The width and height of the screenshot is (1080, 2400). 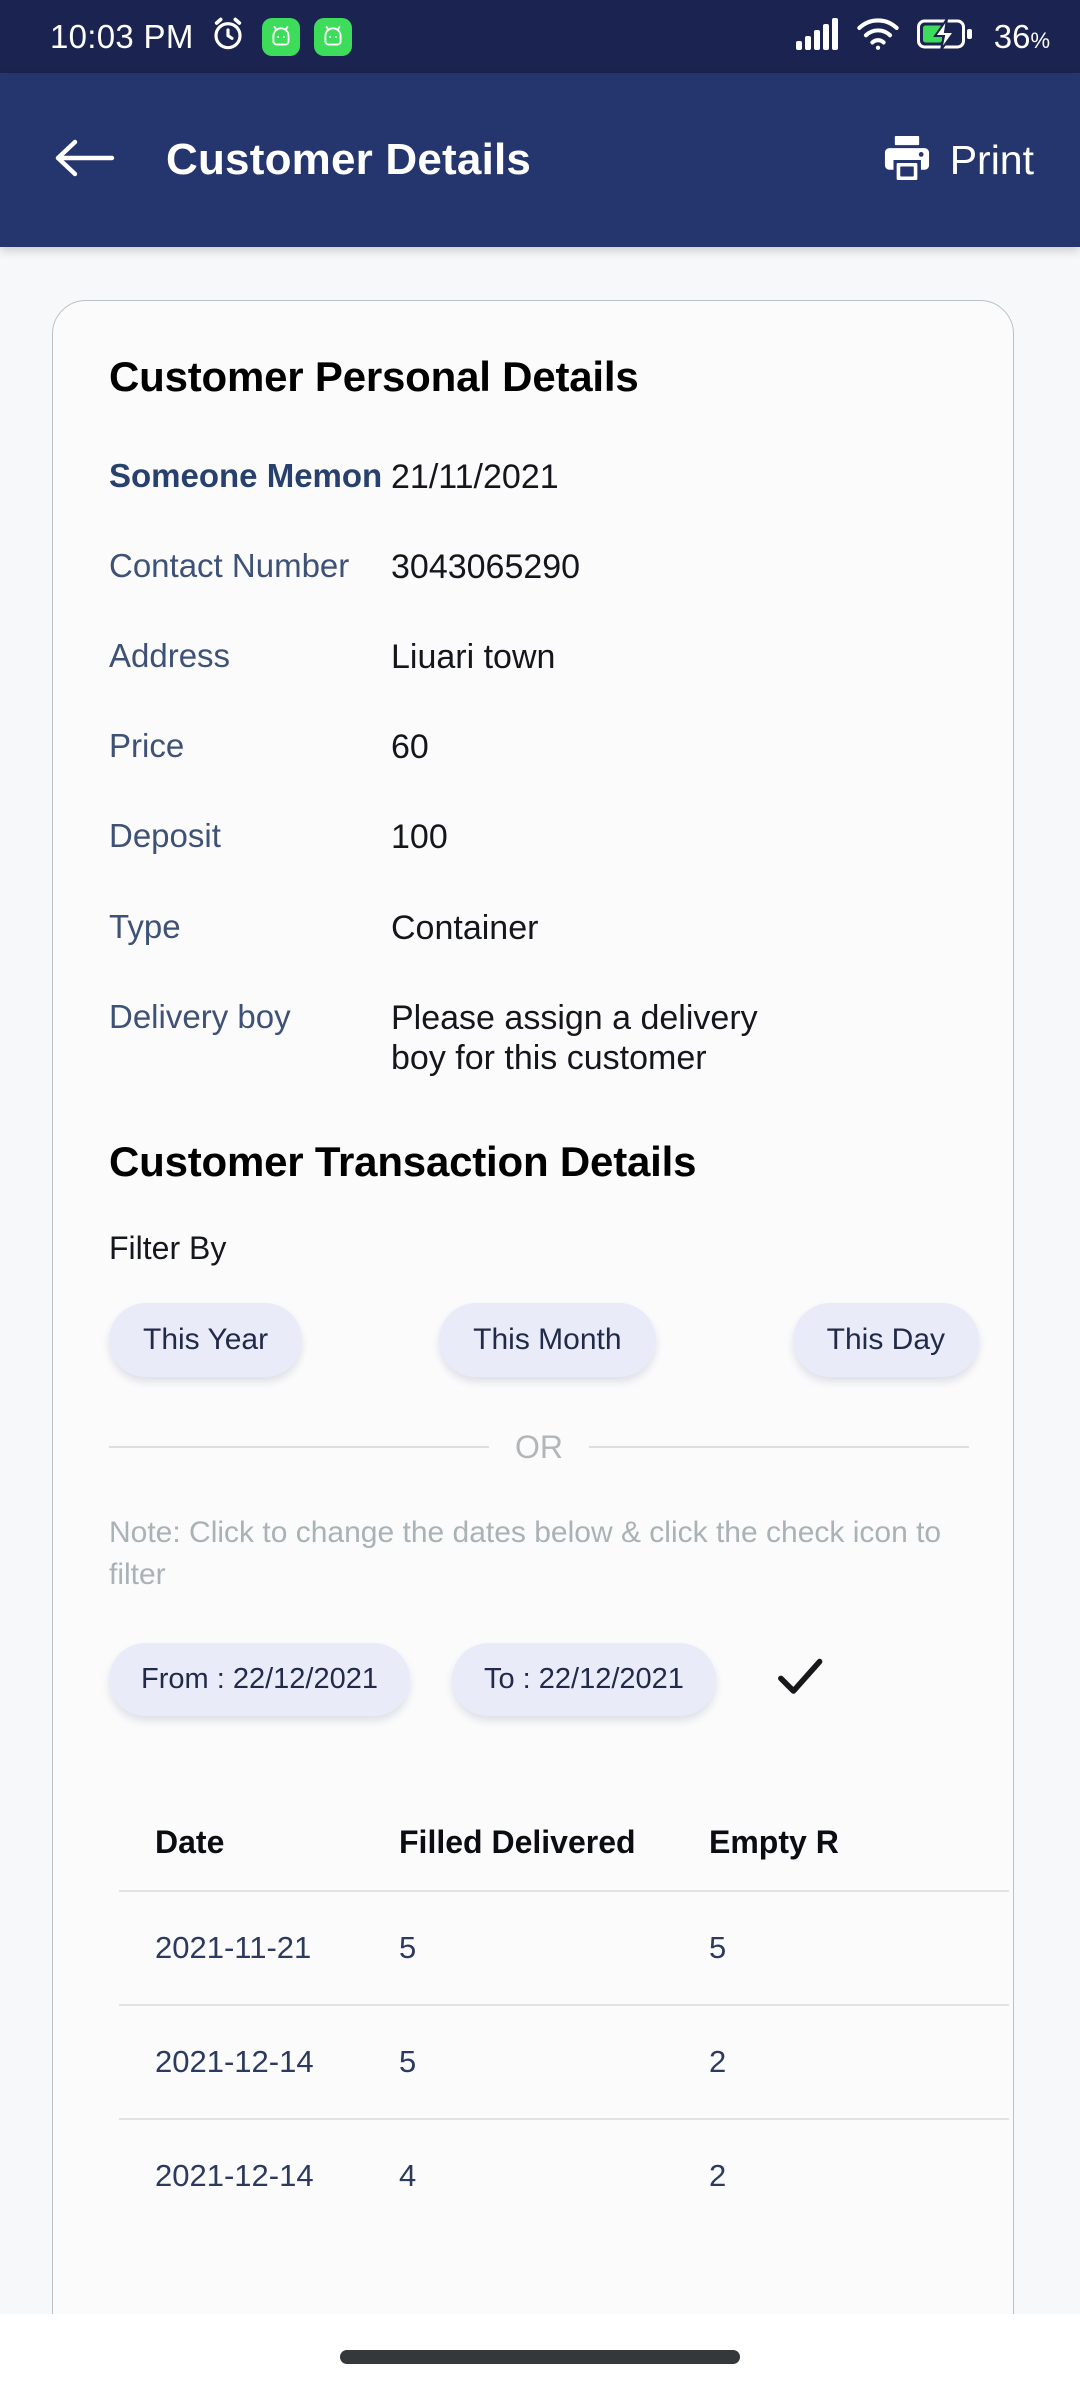 What do you see at coordinates (556, 1948) in the screenshot?
I see `table-row: 2021-11-21 5 5` at bounding box center [556, 1948].